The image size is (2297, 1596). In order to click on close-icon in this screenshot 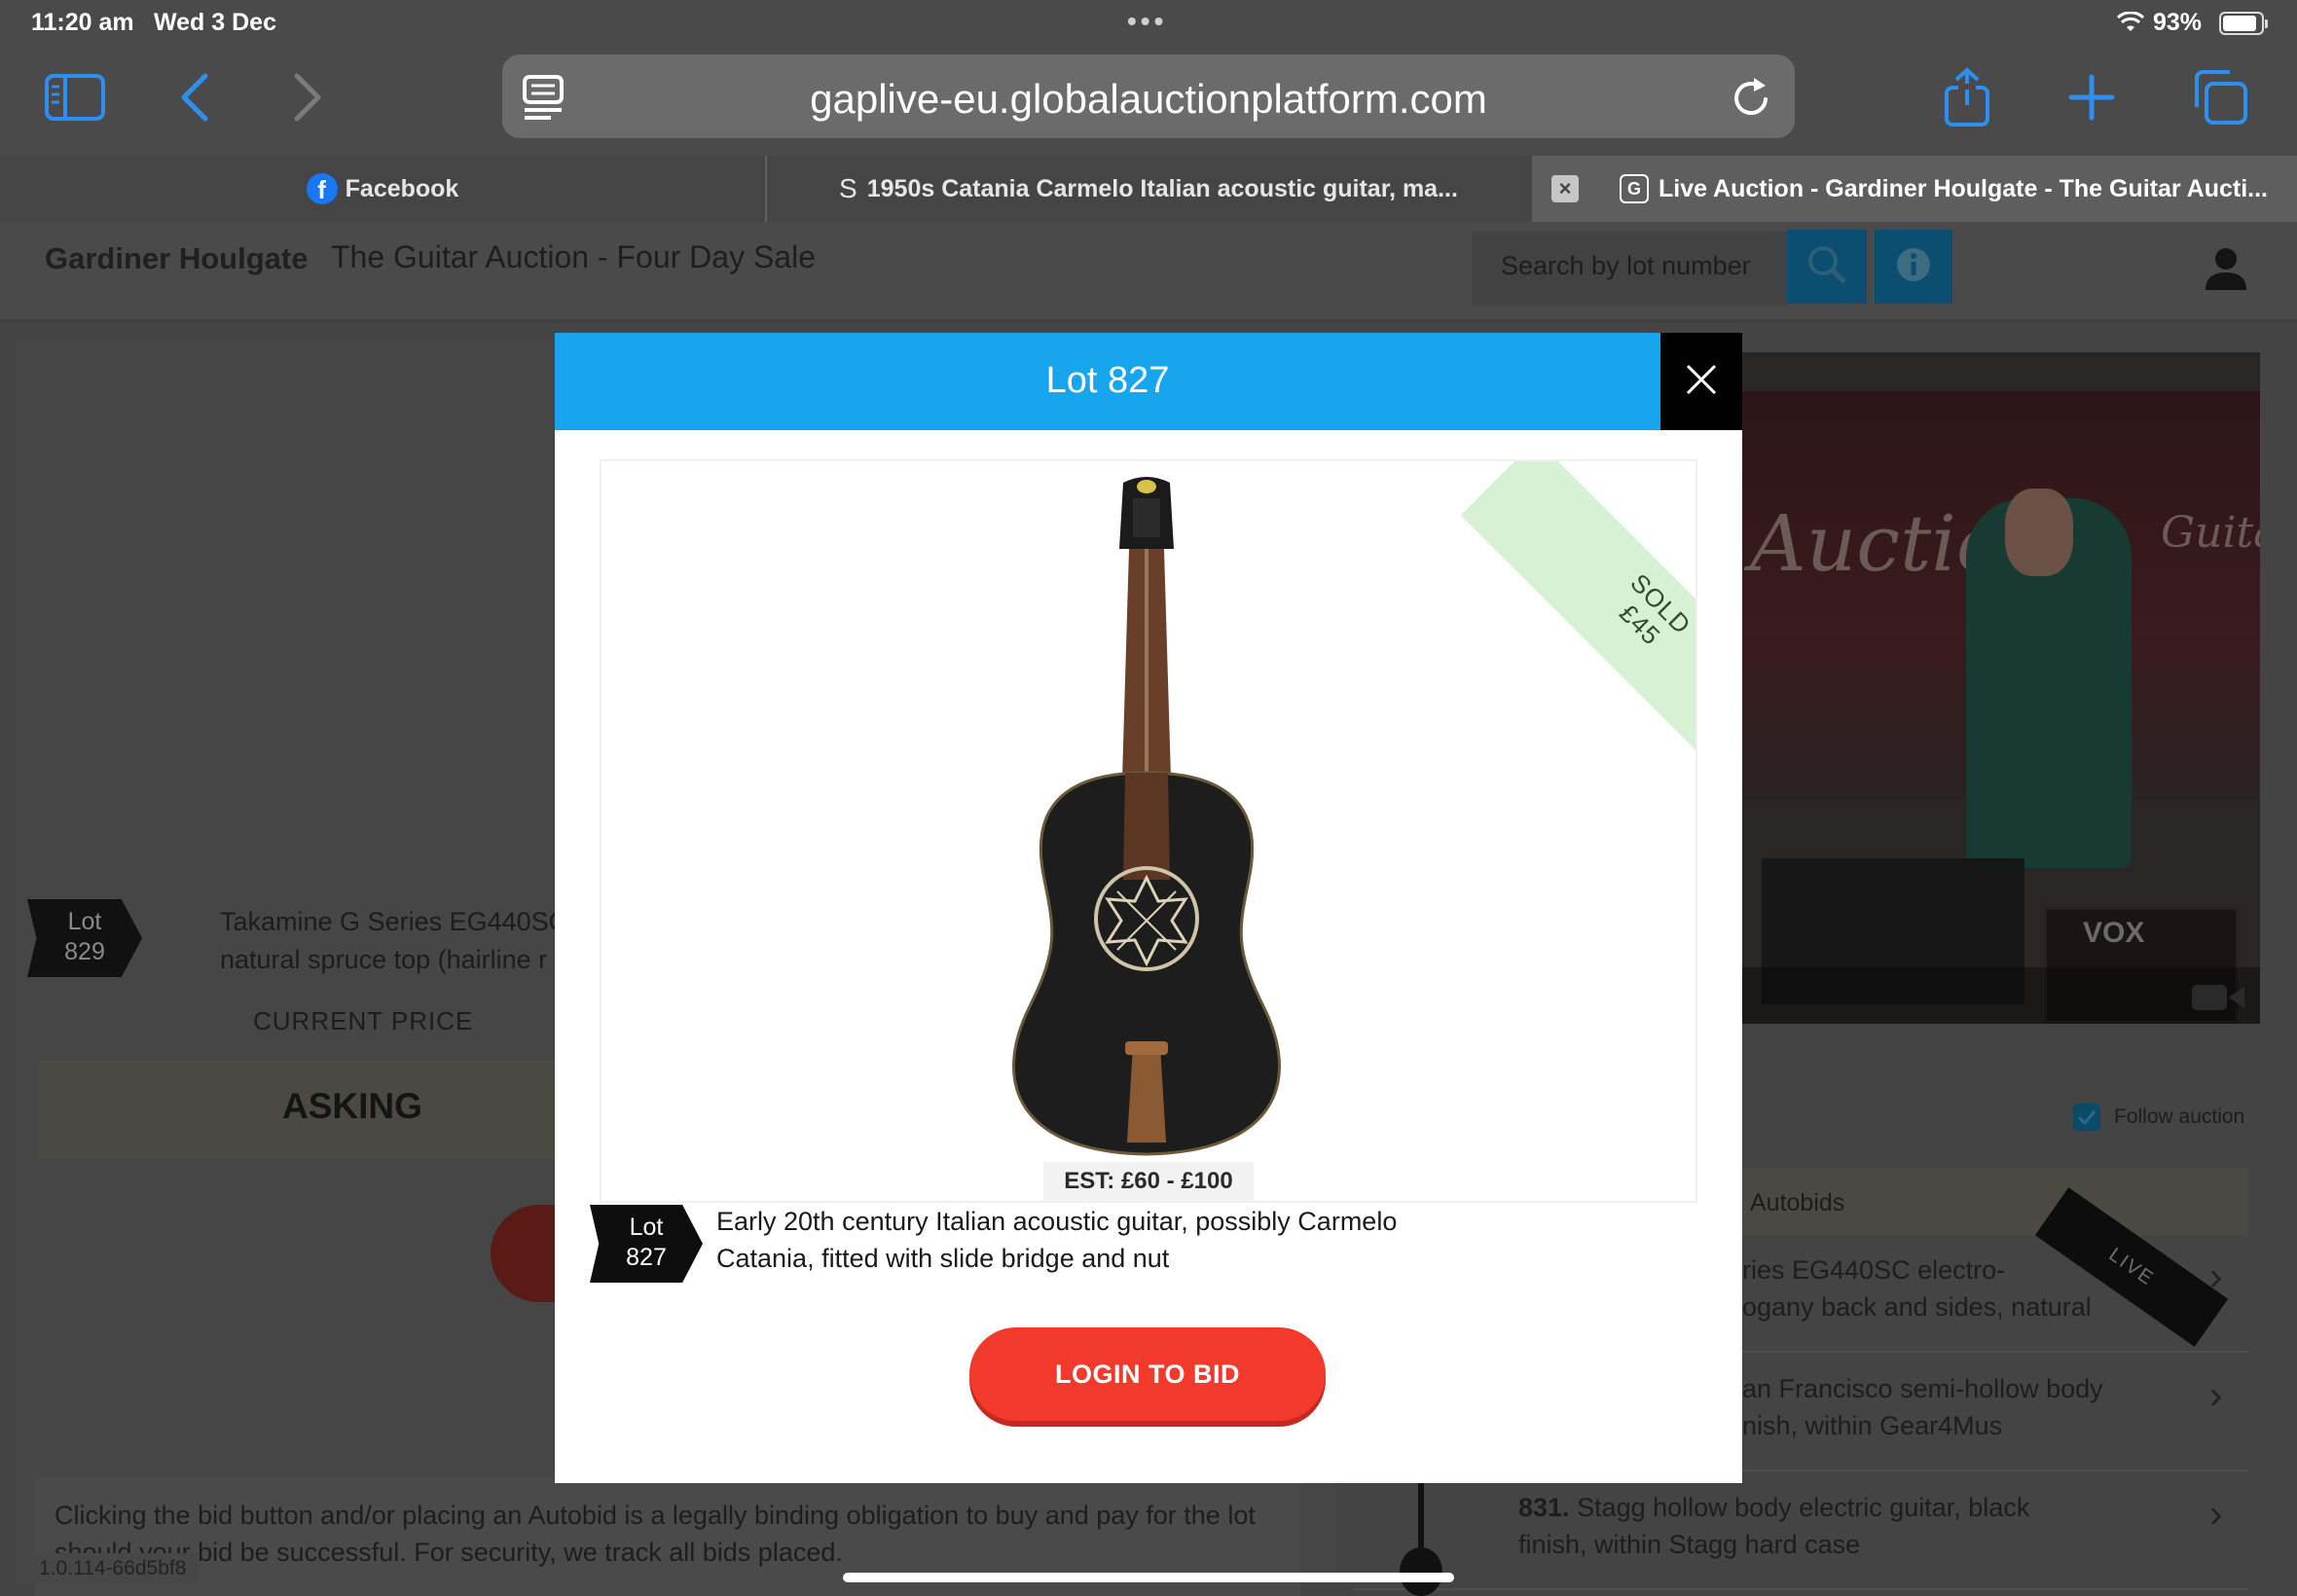, I will do `click(1701, 382)`.